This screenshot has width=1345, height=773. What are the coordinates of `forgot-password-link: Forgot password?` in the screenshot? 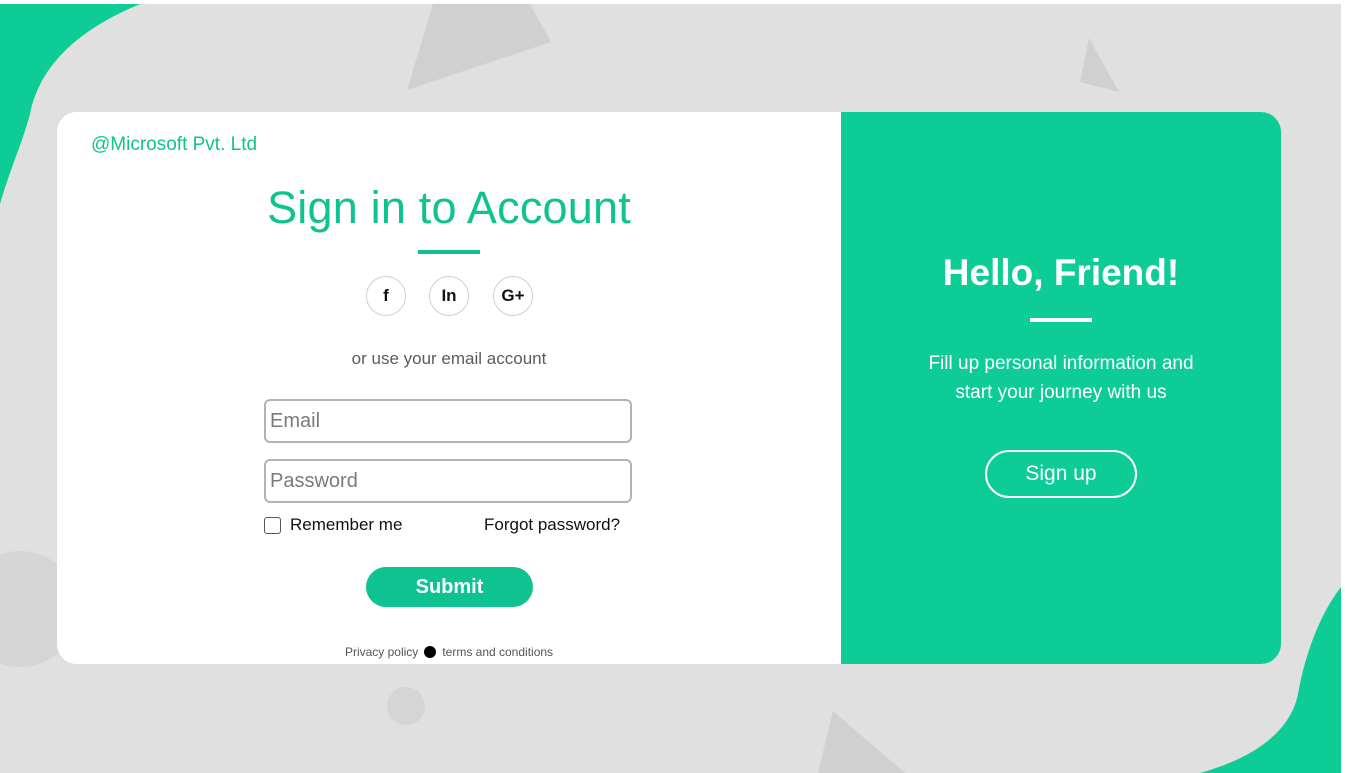 It's located at (552, 525).